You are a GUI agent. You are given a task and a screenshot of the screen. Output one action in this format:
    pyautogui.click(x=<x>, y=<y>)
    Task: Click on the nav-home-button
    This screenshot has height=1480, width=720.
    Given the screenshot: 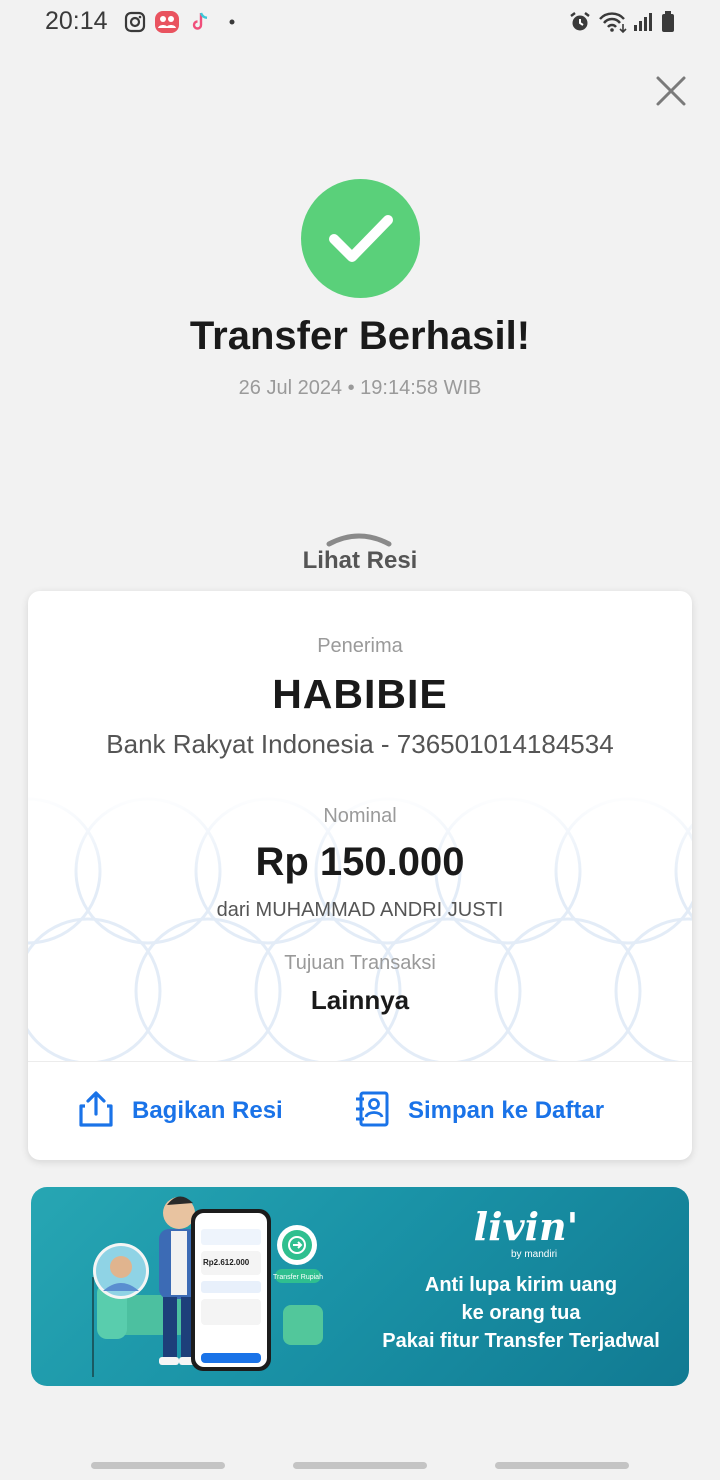 What is the action you would take?
    pyautogui.click(x=360, y=1465)
    